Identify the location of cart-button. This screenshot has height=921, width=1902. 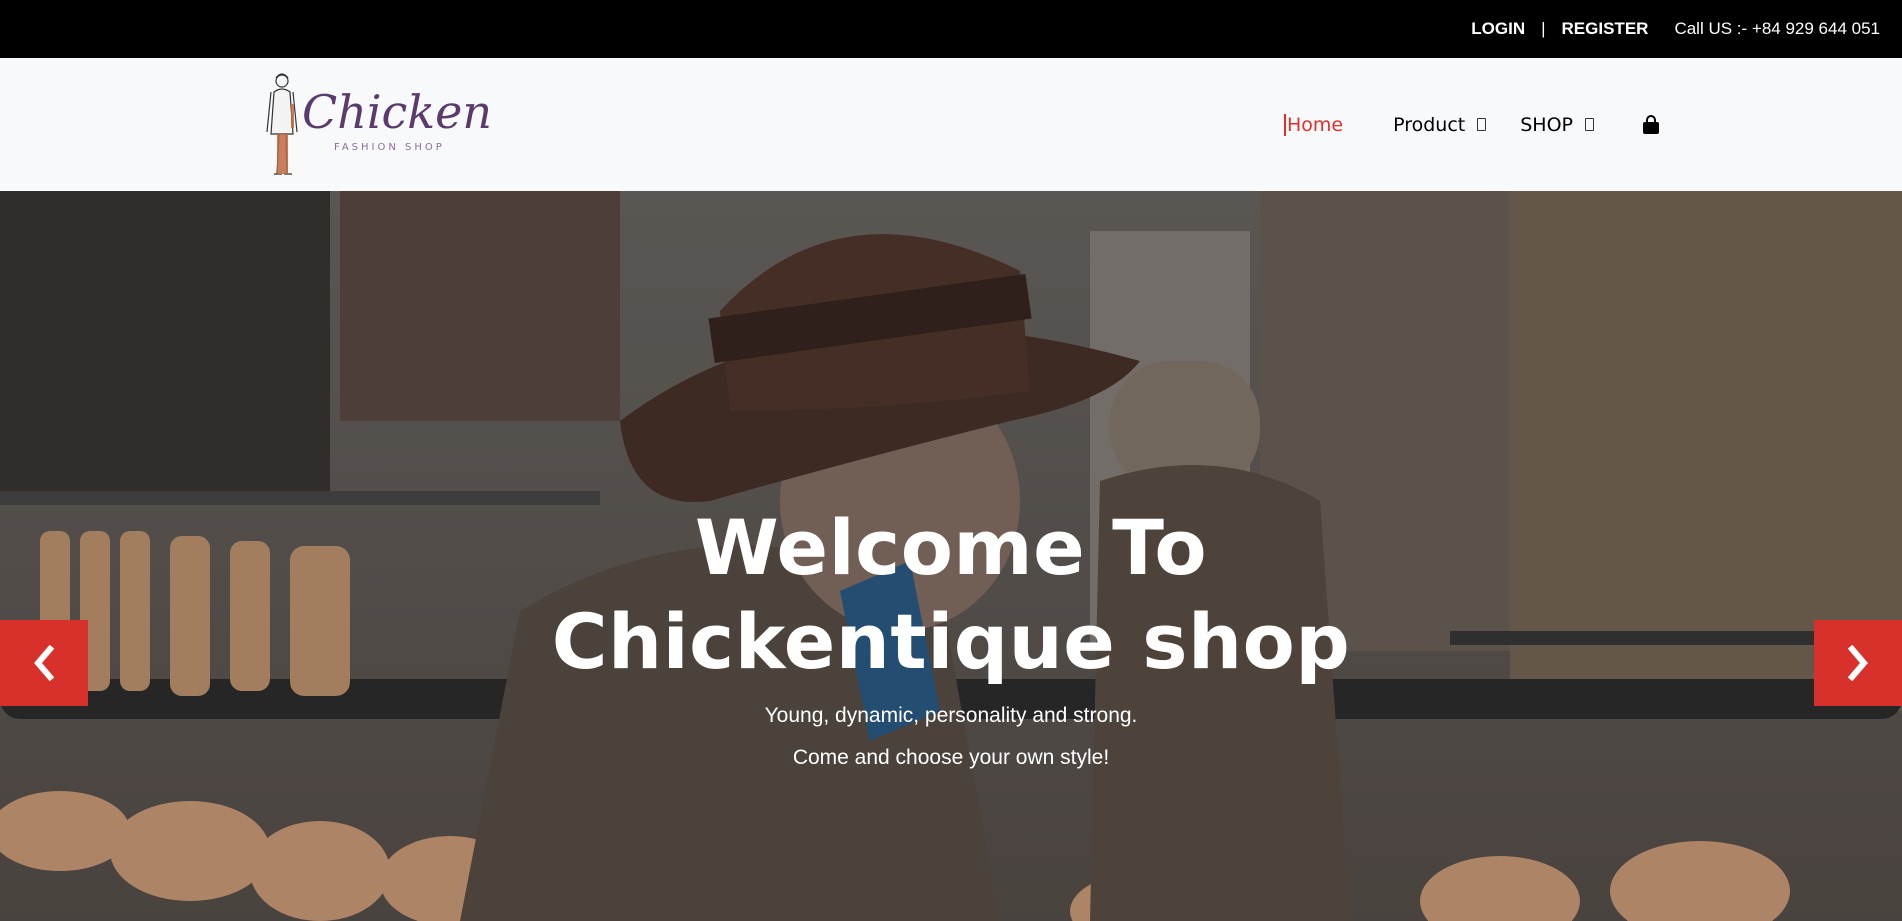
(1652, 124).